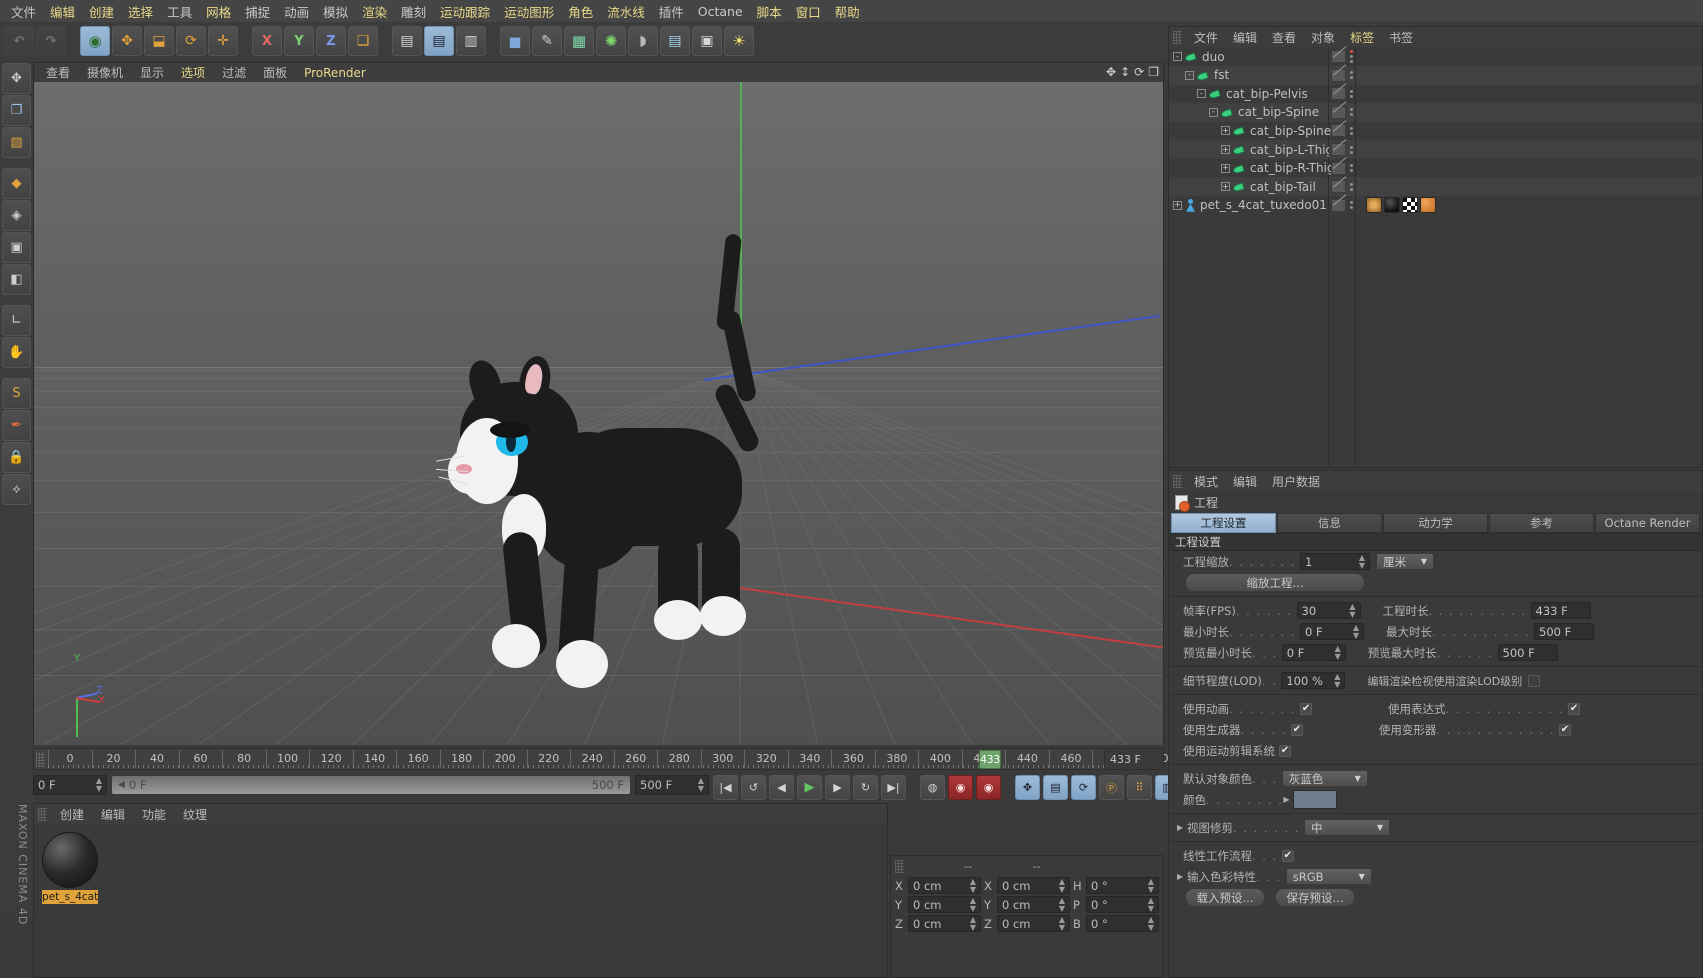  What do you see at coordinates (1206, 37) in the screenshot?
I see `object-menu-item-0: 文件` at bounding box center [1206, 37].